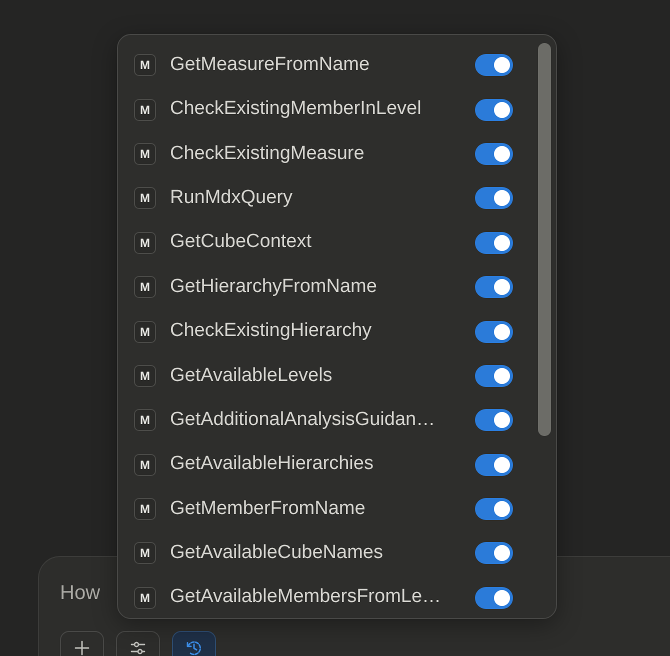 Image resolution: width=670 pixels, height=656 pixels. Describe the element at coordinates (252, 376) in the screenshot. I see `tool-name: GetAvailableLevels` at that location.